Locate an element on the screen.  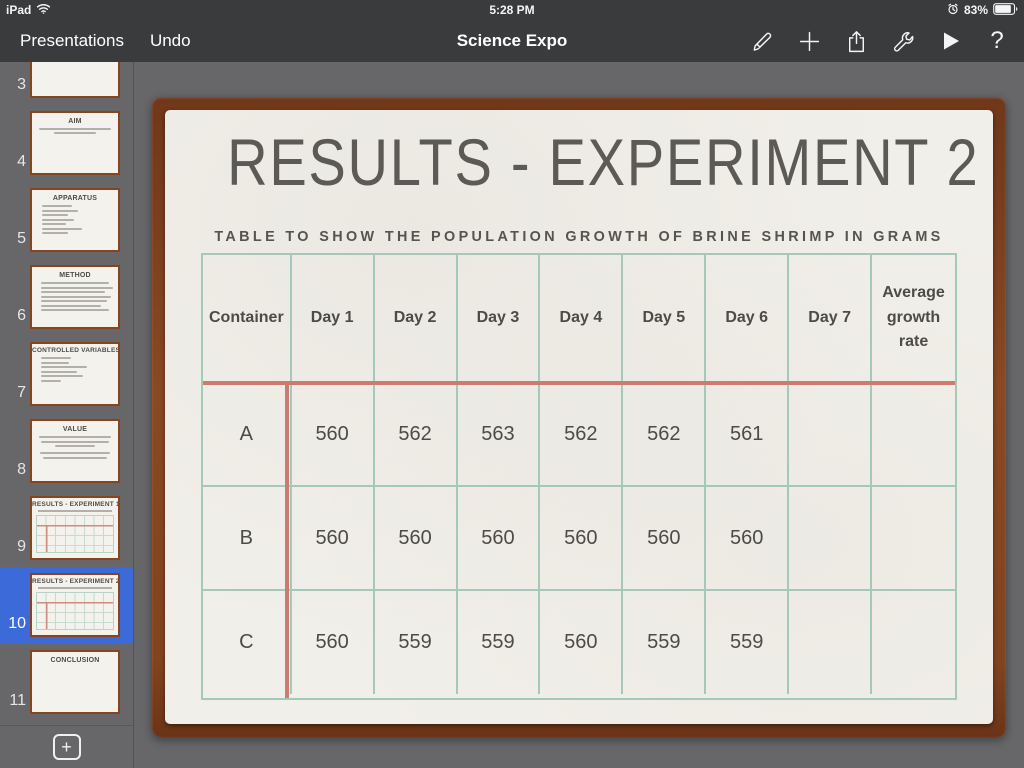
table-cell-B-day6: 560 is located at coordinates (748, 539).